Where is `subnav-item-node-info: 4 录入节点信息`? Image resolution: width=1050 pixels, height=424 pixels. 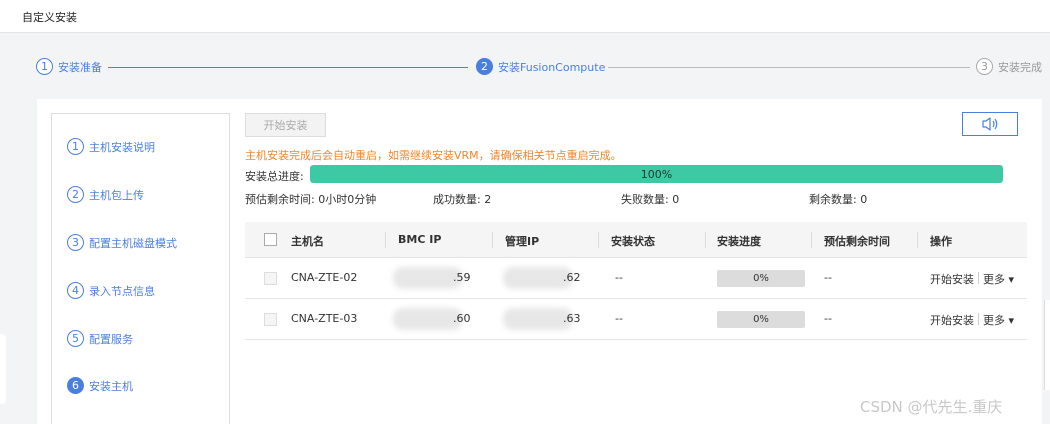 subnav-item-node-info: 4 录入节点信息 is located at coordinates (111, 290).